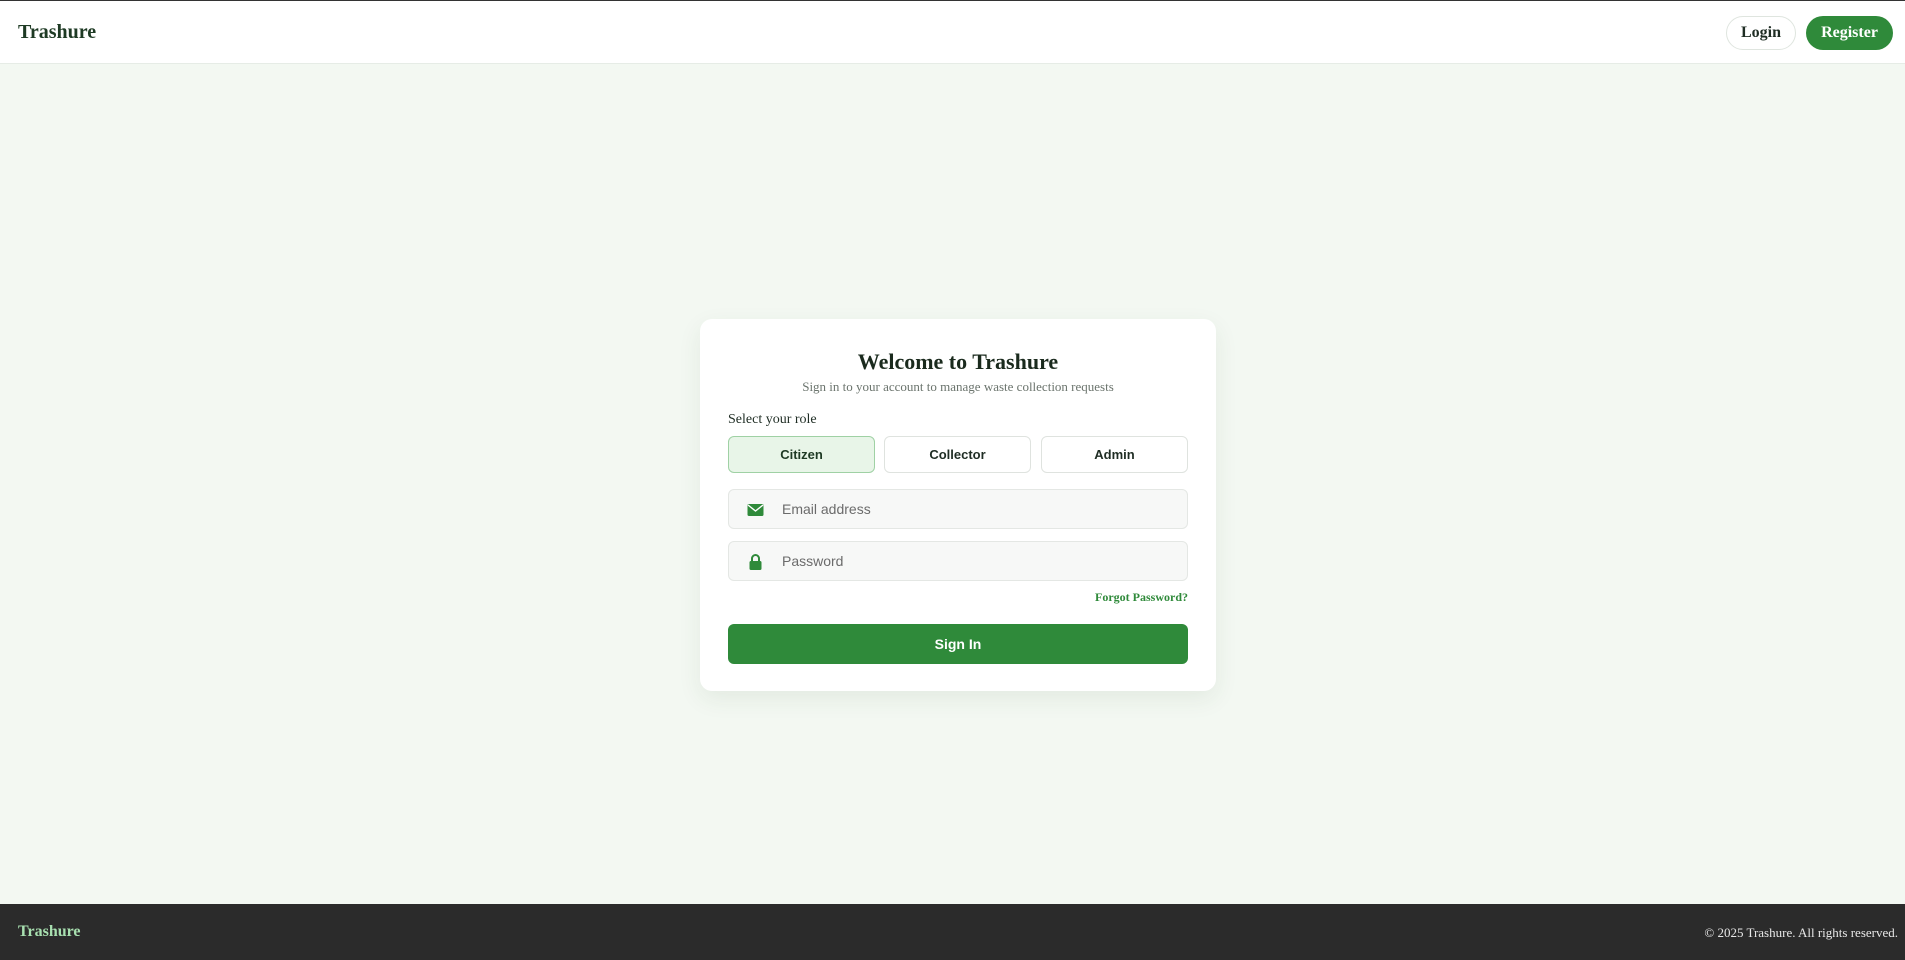  I want to click on role-collector-button: Collector, so click(957, 454).